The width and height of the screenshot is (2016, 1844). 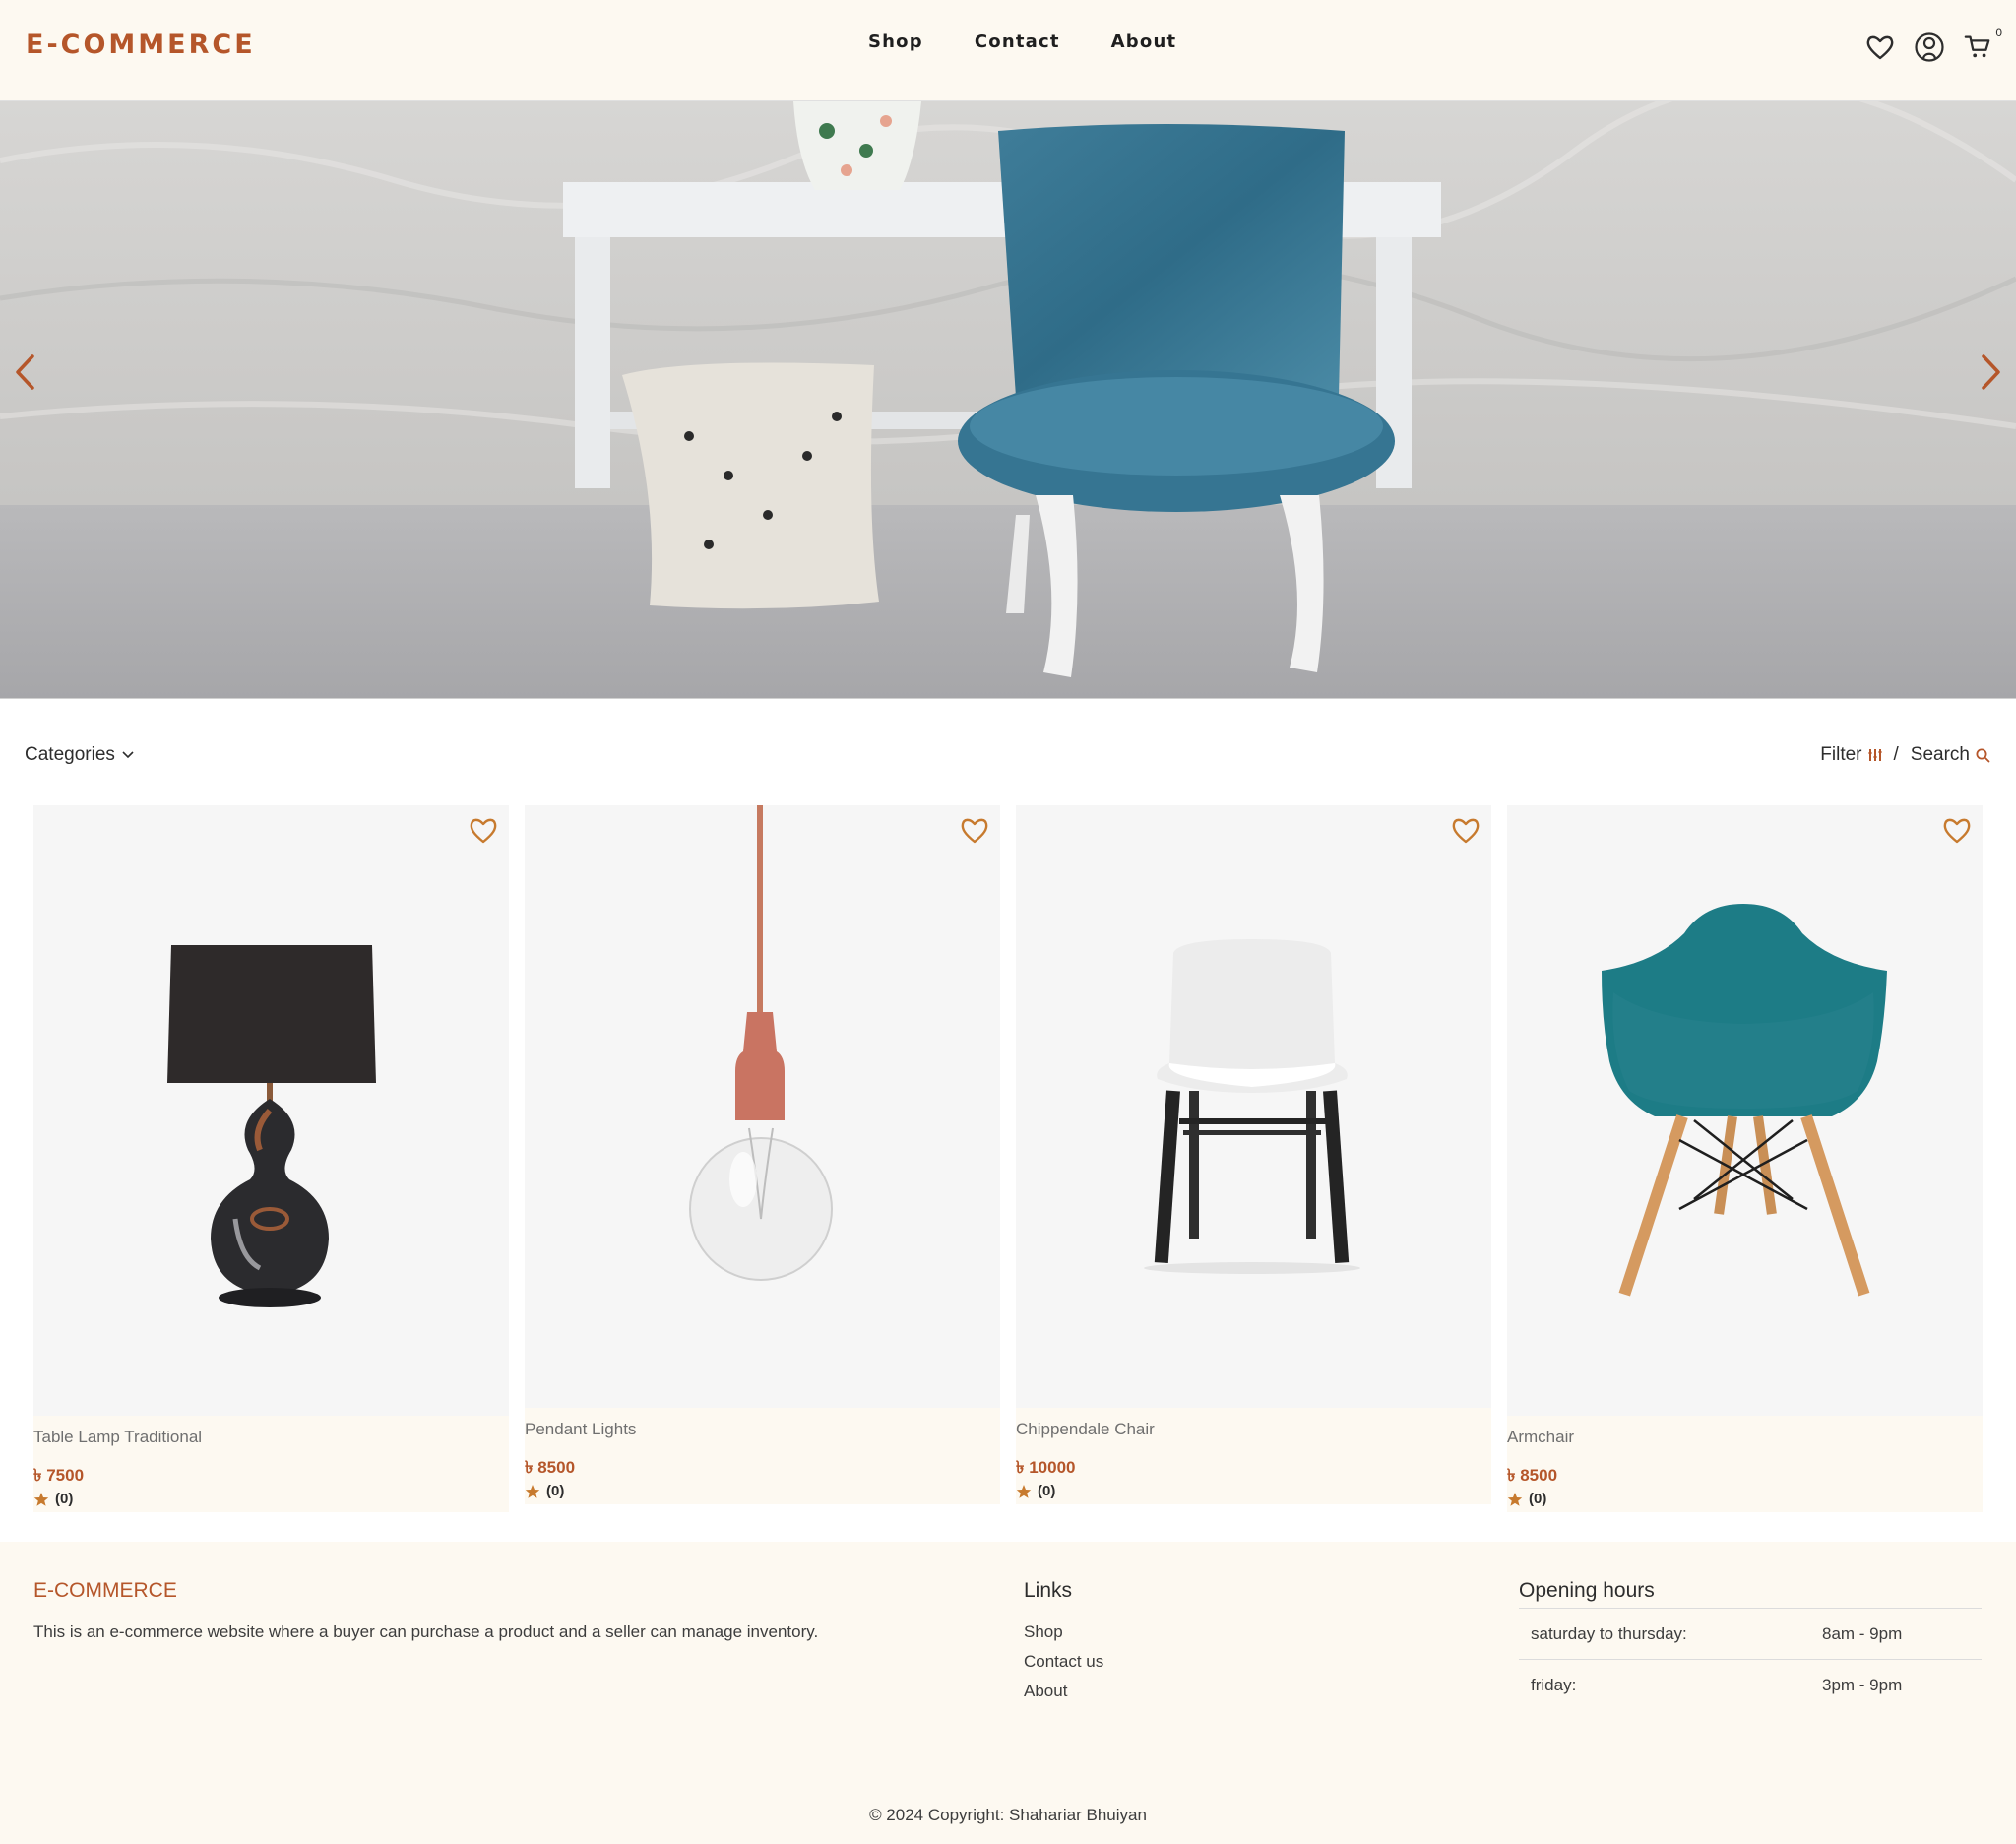 I want to click on categories-label: Categories, so click(x=70, y=754).